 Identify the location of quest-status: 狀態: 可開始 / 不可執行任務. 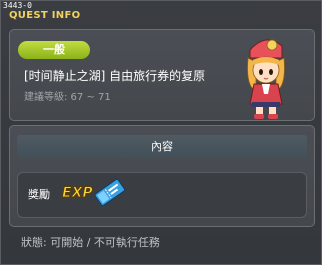
(90, 242).